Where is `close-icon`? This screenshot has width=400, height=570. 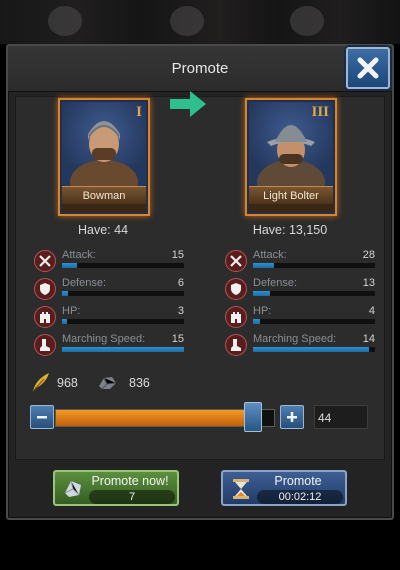 close-icon is located at coordinates (368, 68).